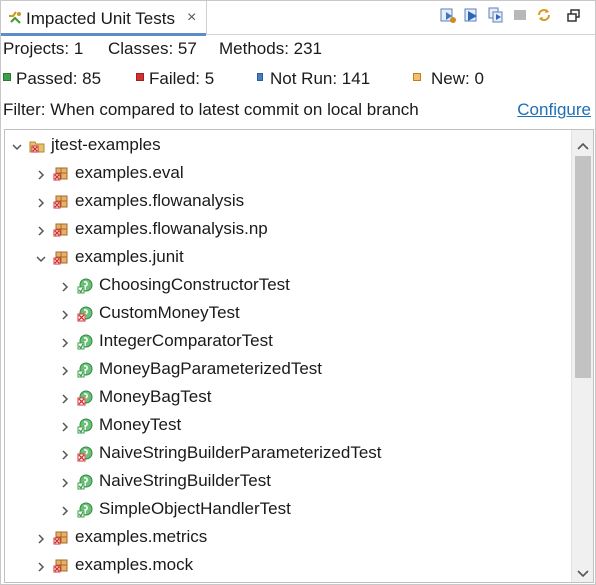 This screenshot has height=585, width=596. What do you see at coordinates (285, 426) in the screenshot?
I see `tree-item-class: MoneyTest` at bounding box center [285, 426].